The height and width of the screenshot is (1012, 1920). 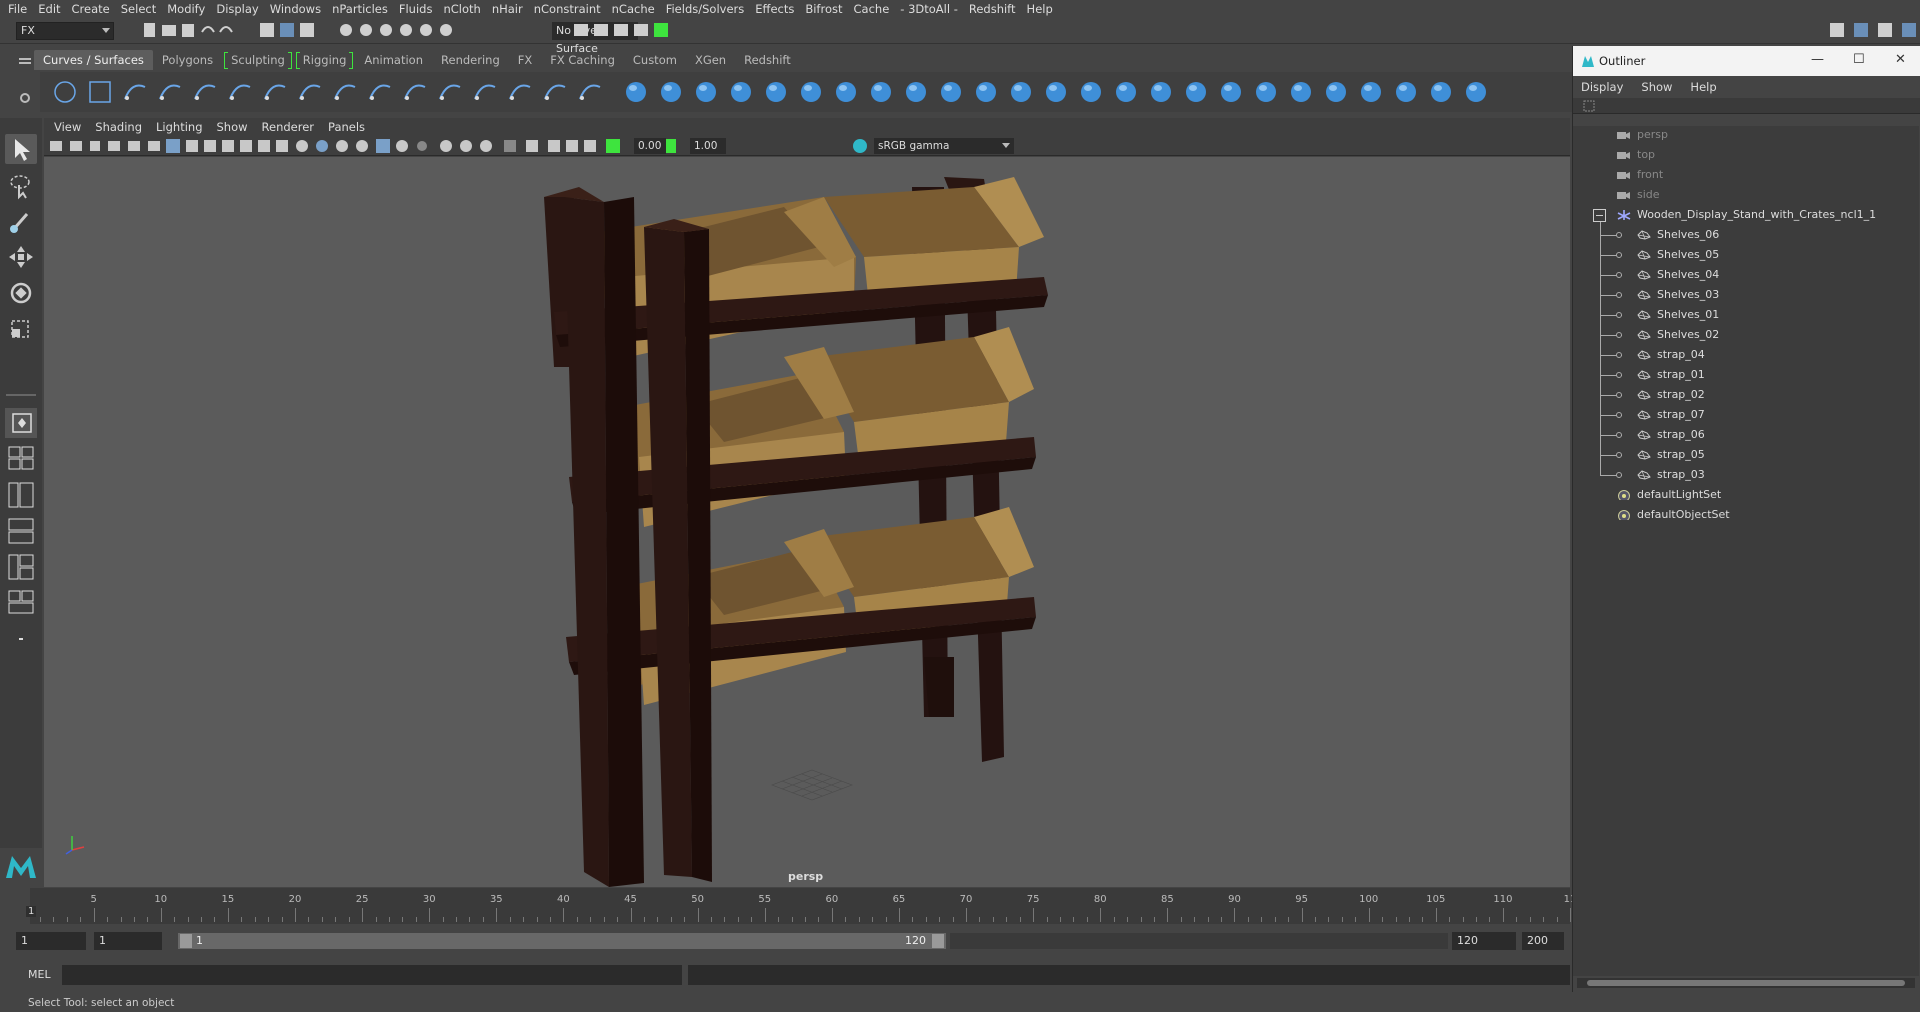 I want to click on menu-item: File, so click(x=17, y=9).